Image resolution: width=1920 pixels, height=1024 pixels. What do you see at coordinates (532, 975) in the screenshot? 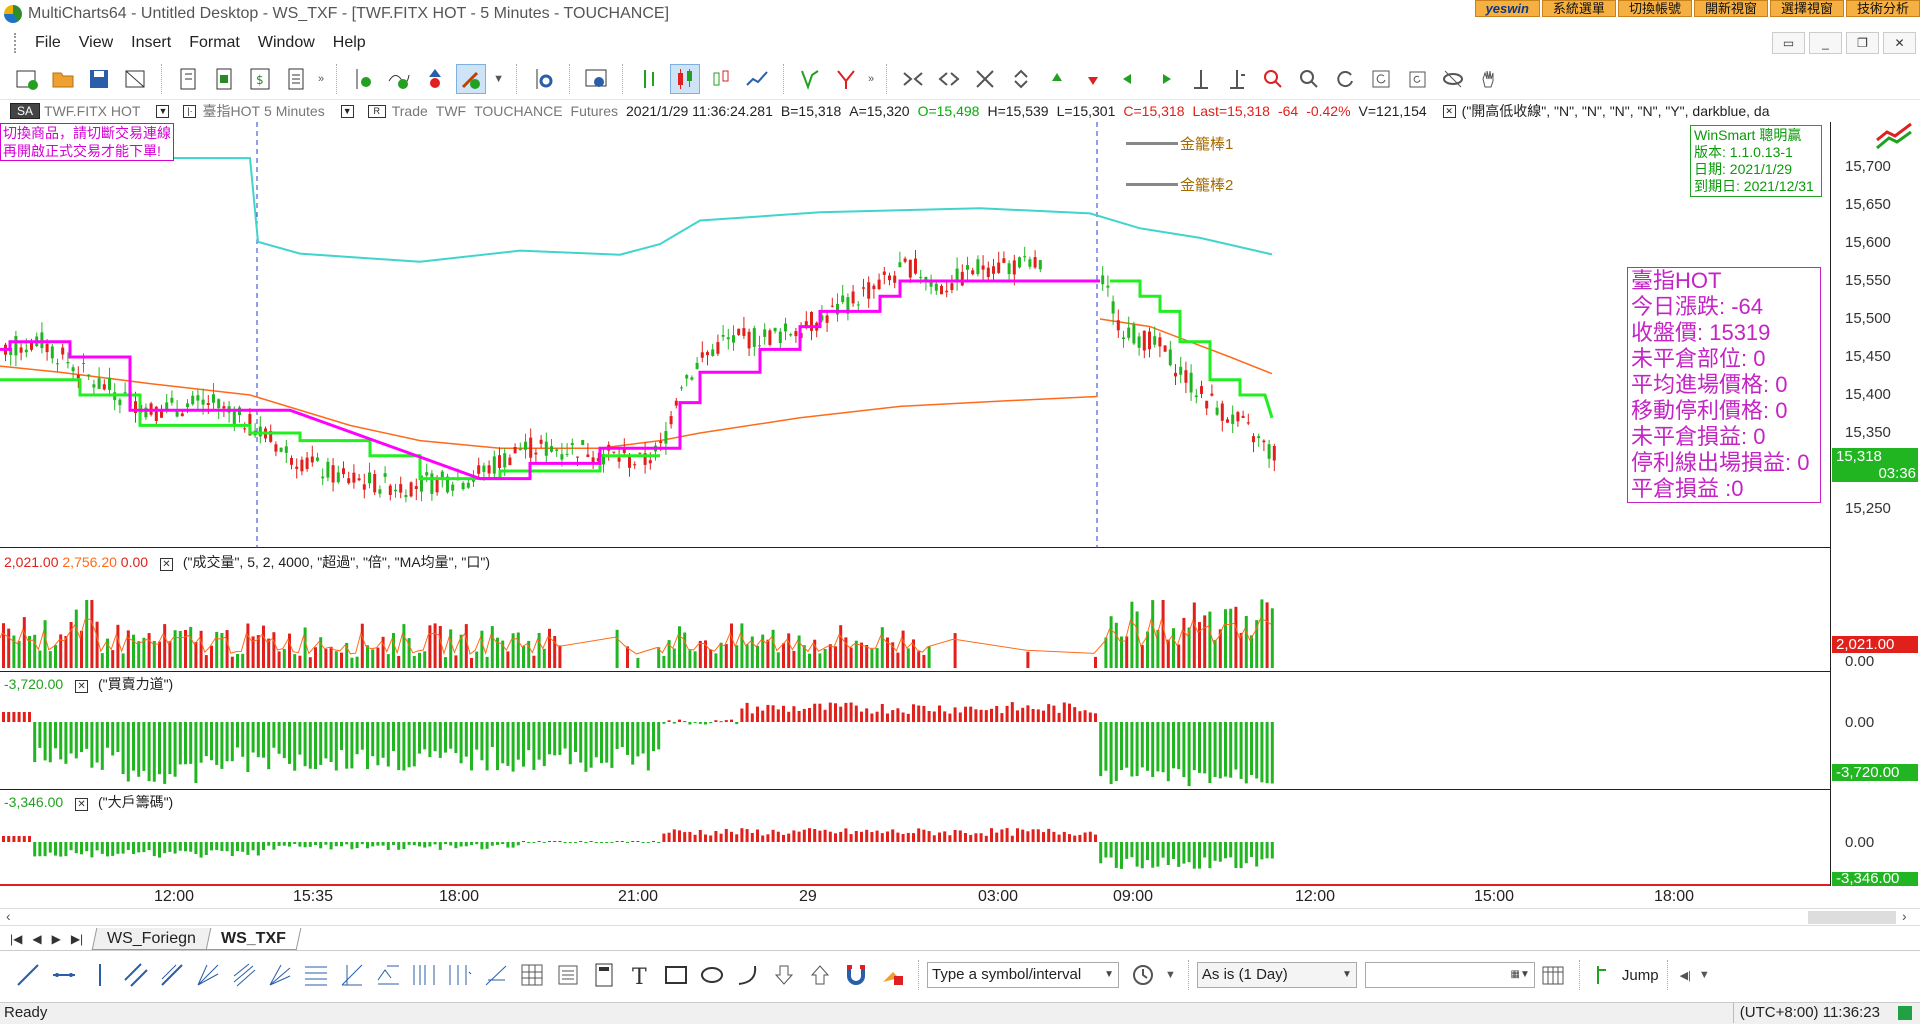
I see `grid-icon` at bounding box center [532, 975].